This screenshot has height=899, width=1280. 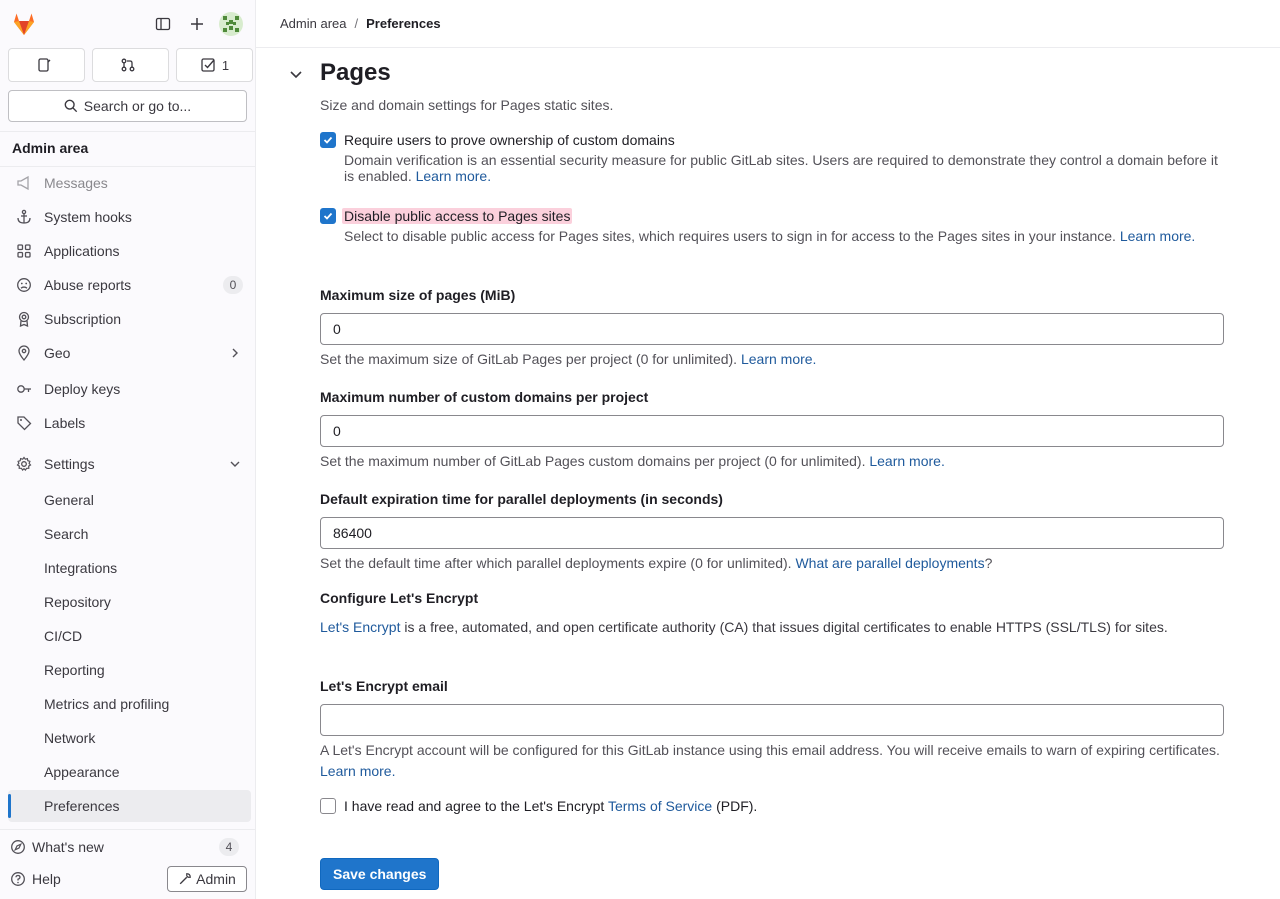 What do you see at coordinates (88, 217) in the screenshot?
I see `sidebar-item-label: System hooks` at bounding box center [88, 217].